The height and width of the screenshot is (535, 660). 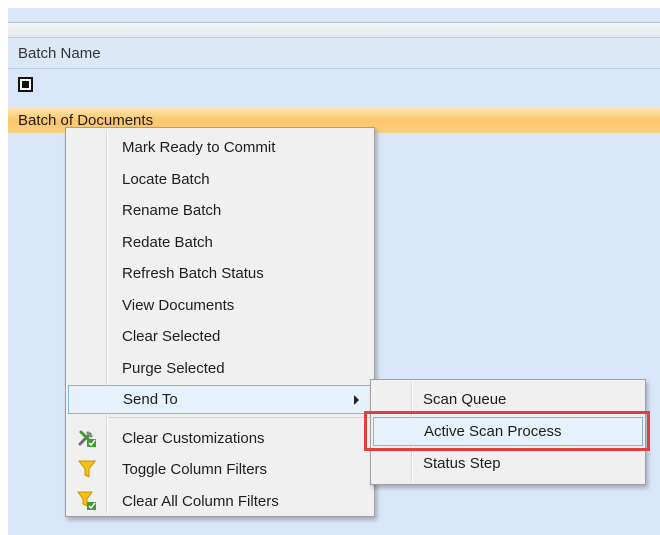 I want to click on menu-item-label: Rename Batch, so click(x=172, y=210).